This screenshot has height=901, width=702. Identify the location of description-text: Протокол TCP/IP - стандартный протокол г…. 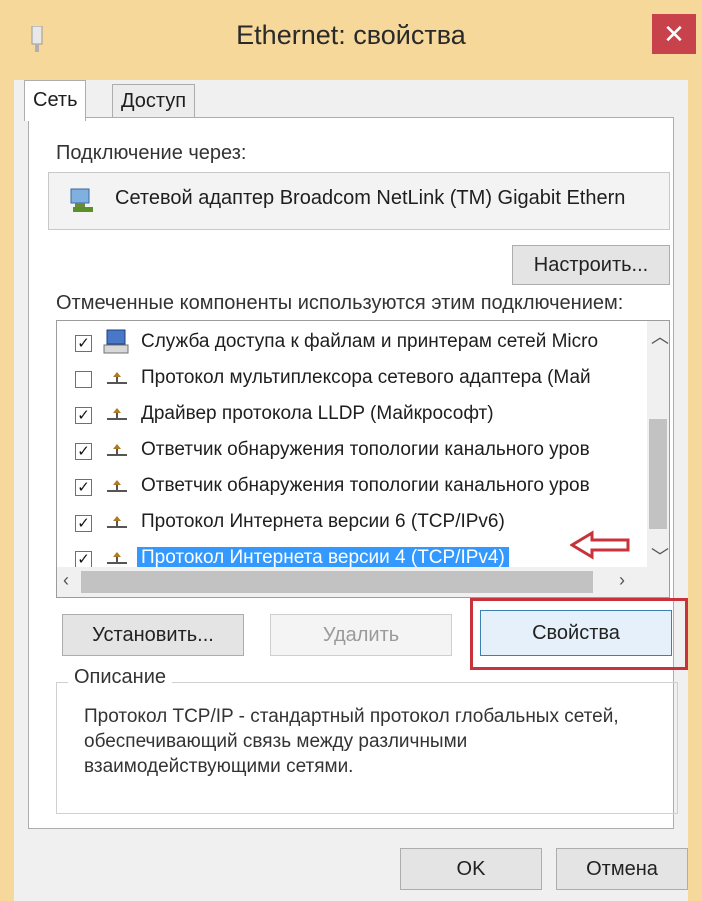
(351, 741).